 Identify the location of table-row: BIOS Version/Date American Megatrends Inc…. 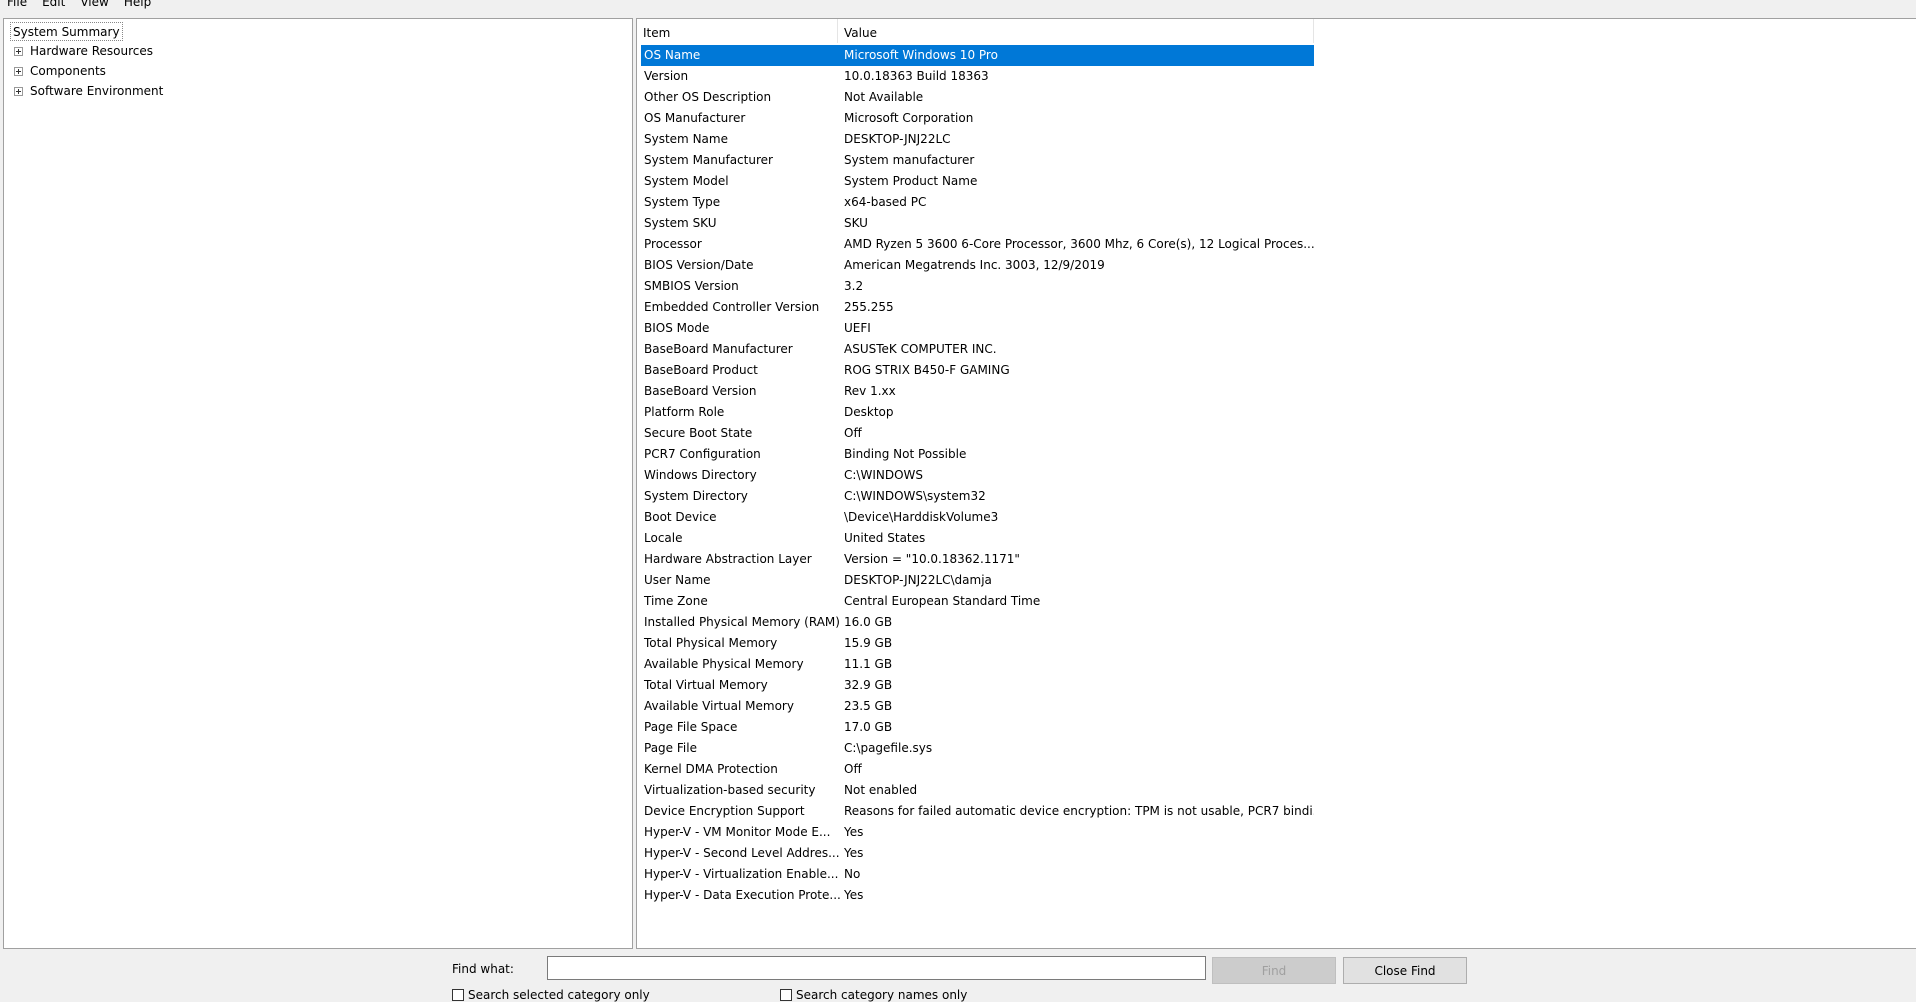
(977, 265).